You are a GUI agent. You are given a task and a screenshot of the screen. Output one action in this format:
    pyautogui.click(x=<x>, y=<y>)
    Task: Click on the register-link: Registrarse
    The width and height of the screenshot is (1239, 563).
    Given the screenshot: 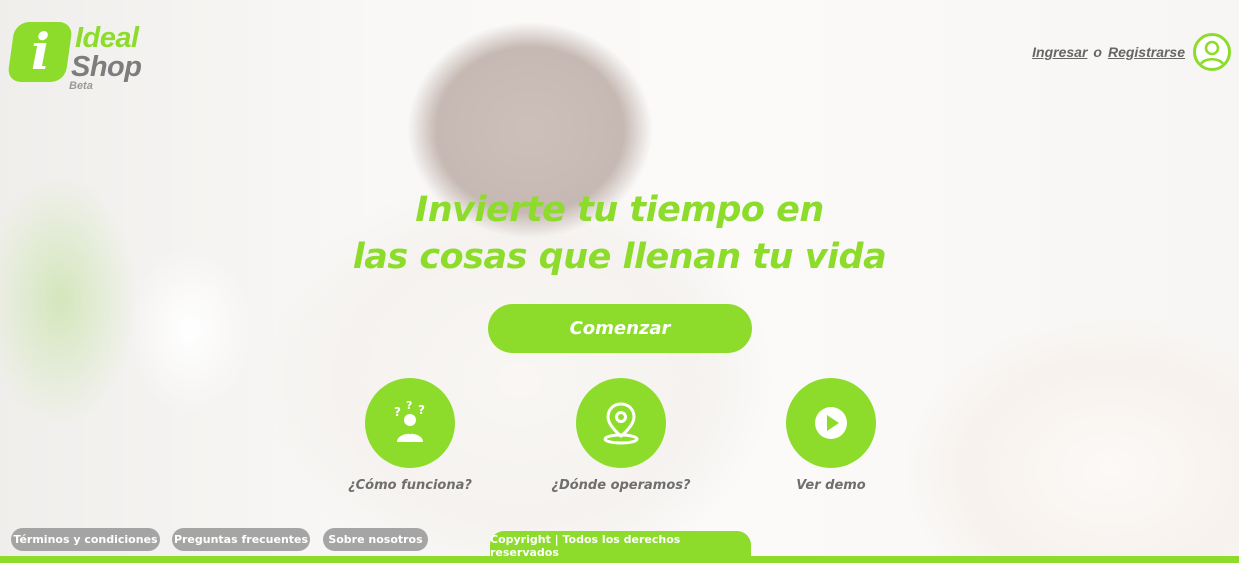 What is the action you would take?
    pyautogui.click(x=1146, y=52)
    